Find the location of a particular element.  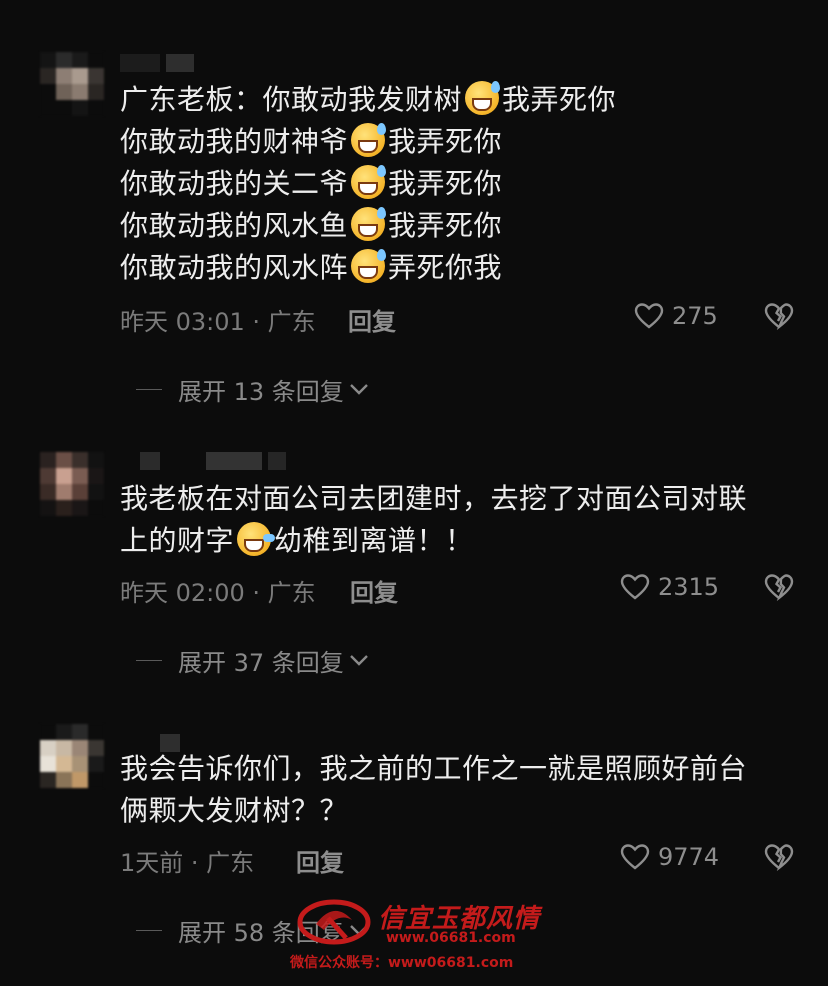

expand-replies-label: 展开 37 条回复 is located at coordinates (261, 662).